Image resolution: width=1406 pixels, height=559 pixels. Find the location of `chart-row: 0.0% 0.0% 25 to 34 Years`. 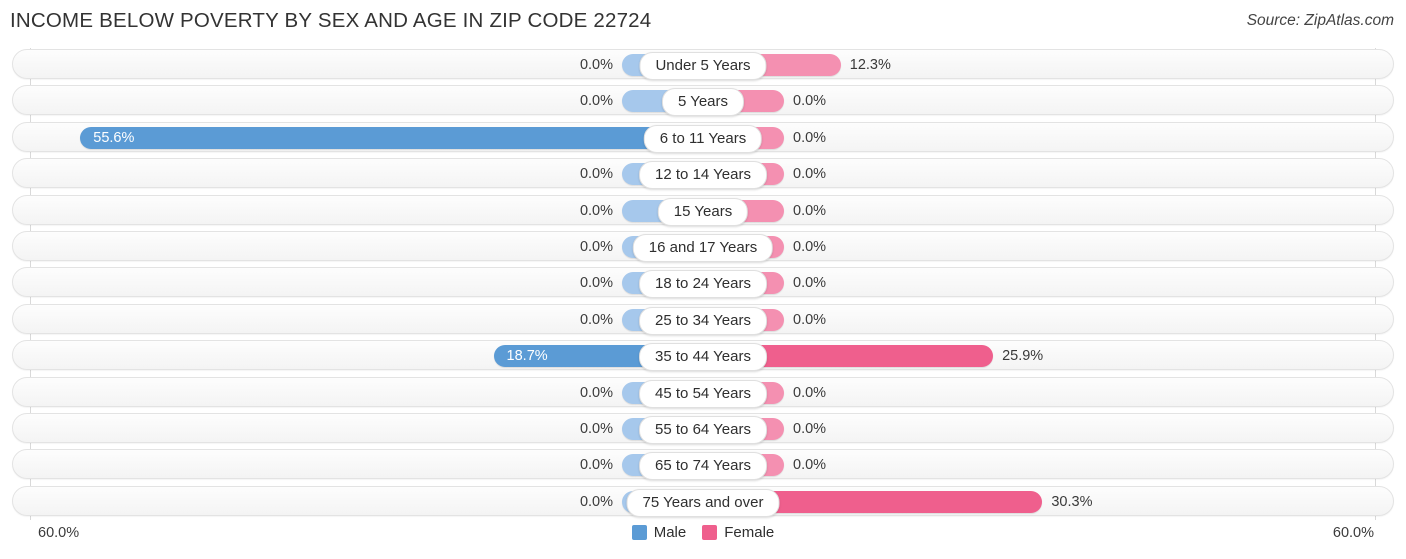

chart-row: 0.0% 0.0% 25 to 34 Years is located at coordinates (703, 319).